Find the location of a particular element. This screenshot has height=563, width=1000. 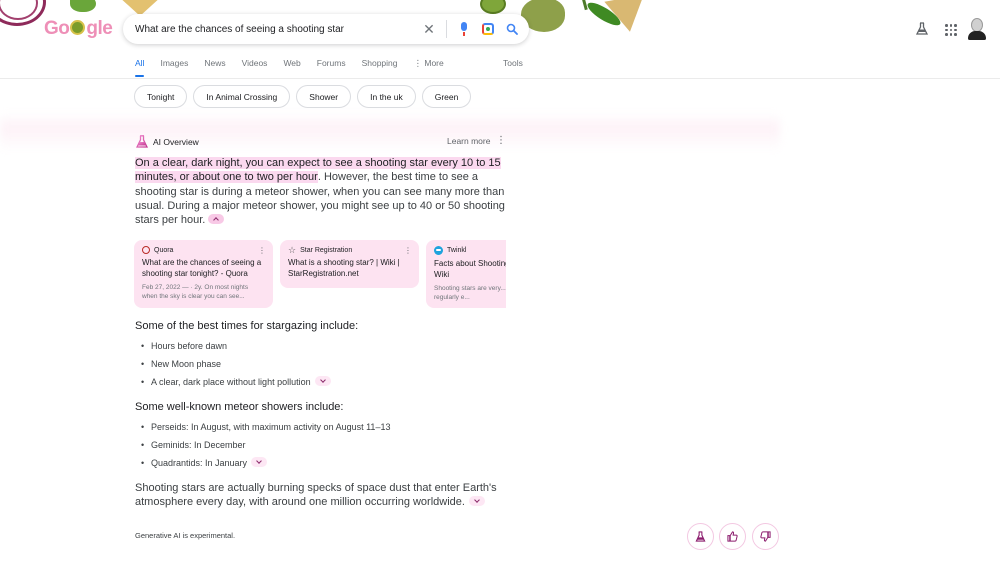

star-registration-favicon-icon: ☆ is located at coordinates (292, 250).